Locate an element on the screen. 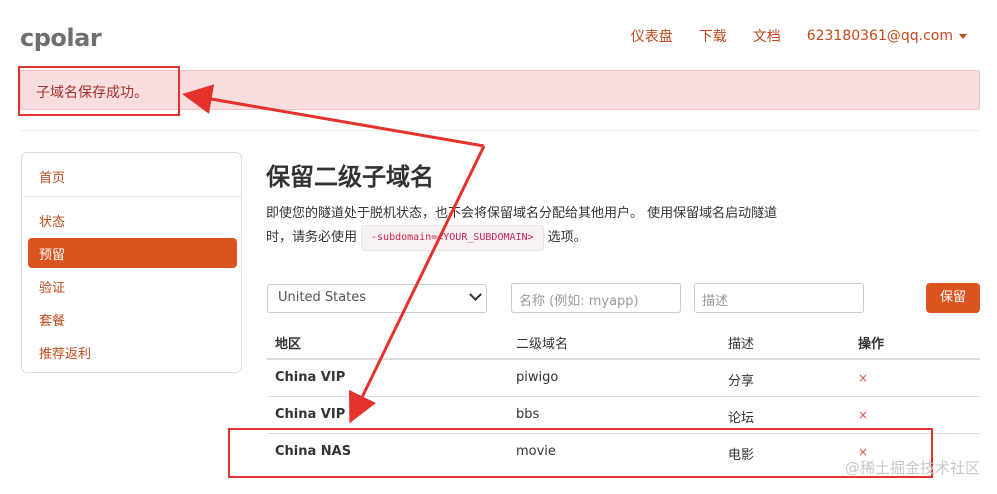 The width and height of the screenshot is (997, 494). arrow-to-new-row is located at coordinates (417, 284).